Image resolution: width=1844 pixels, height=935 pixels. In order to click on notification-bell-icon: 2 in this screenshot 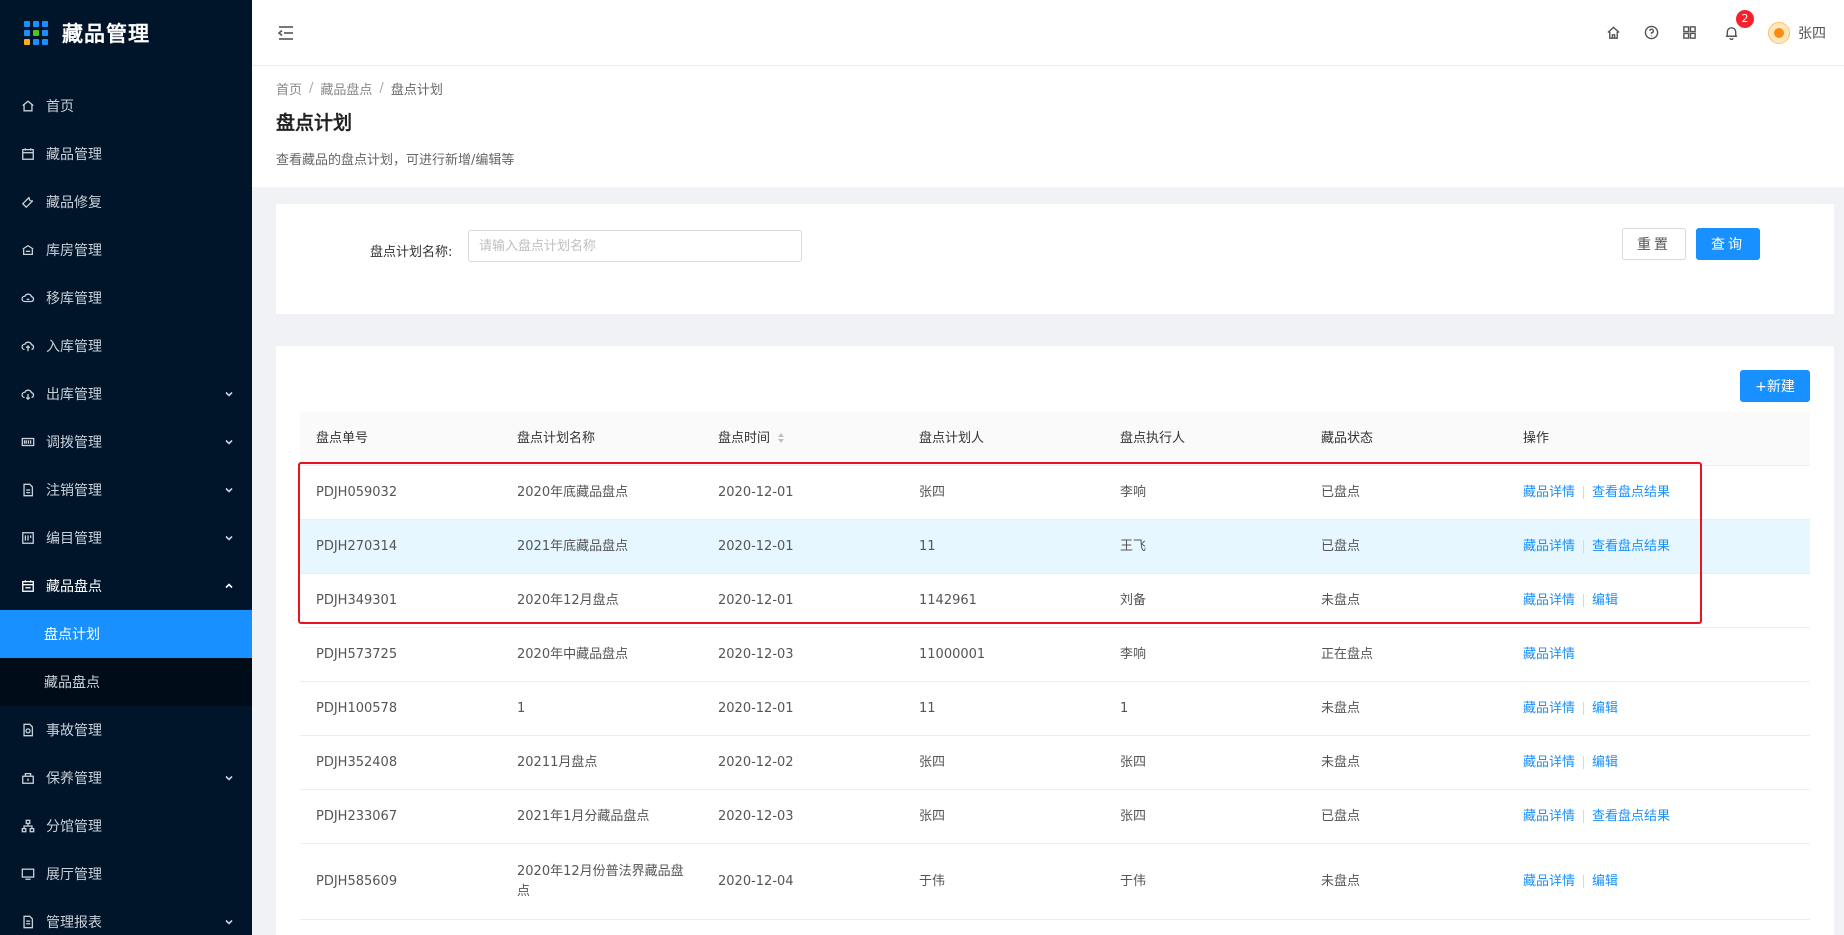, I will do `click(1738, 25)`.